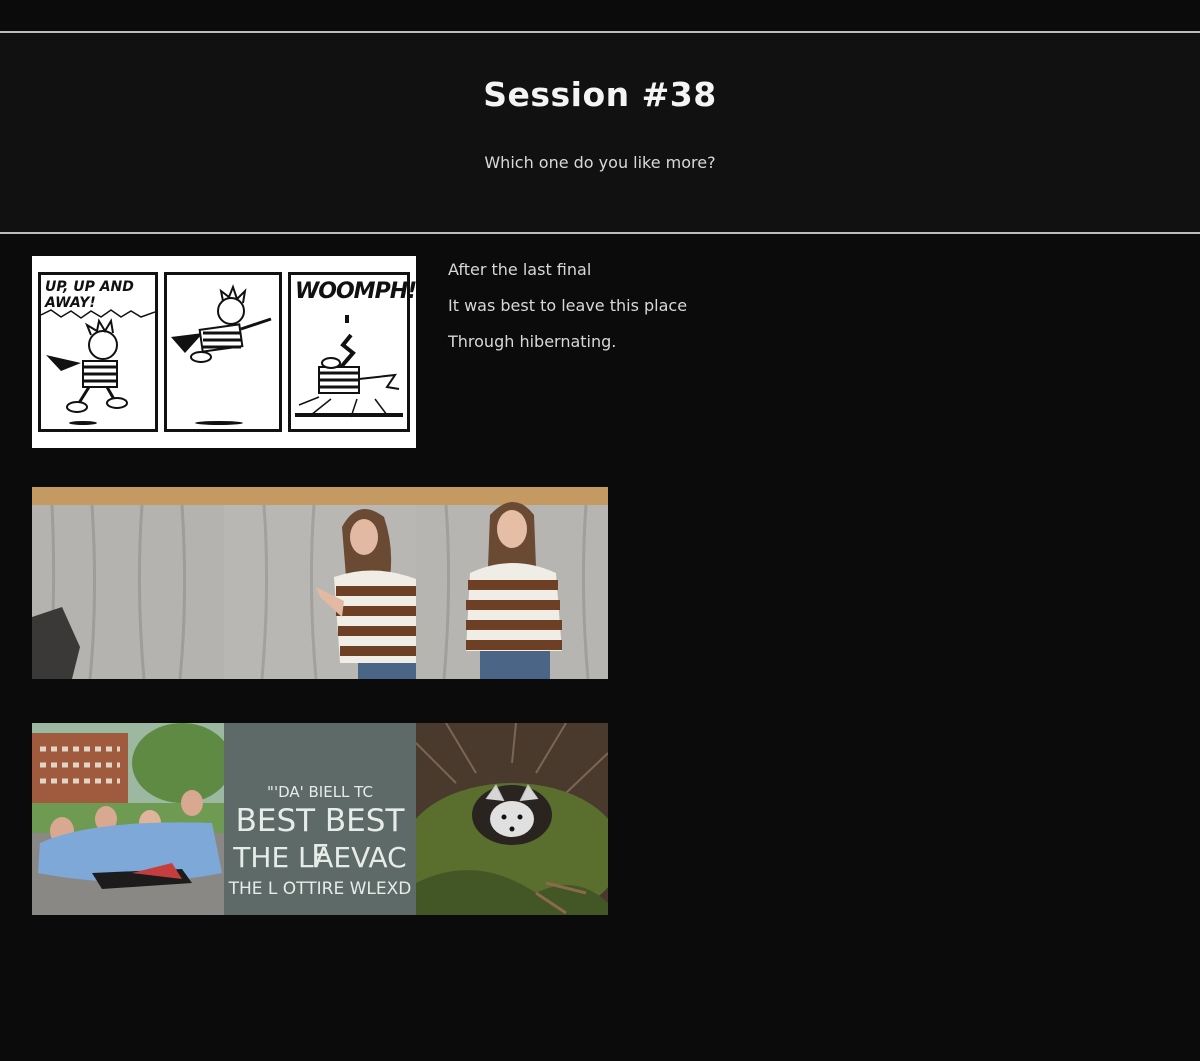 The width and height of the screenshot is (1200, 1061). What do you see at coordinates (98, 352) in the screenshot?
I see `comic-frame-1: UP, UP AND AWAY!` at bounding box center [98, 352].